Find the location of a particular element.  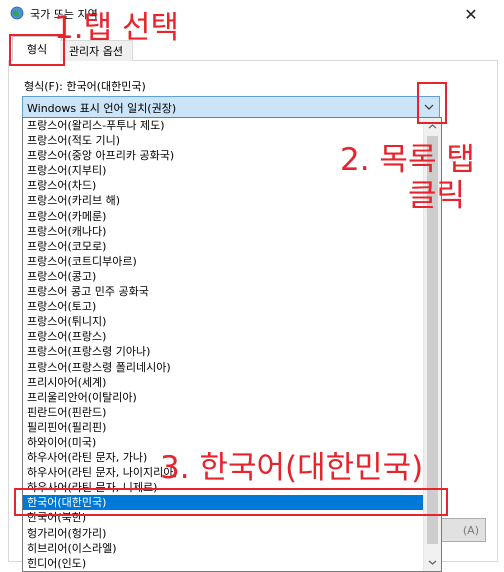

list-item: 프랑스어(프랑스) is located at coordinates (223, 336).